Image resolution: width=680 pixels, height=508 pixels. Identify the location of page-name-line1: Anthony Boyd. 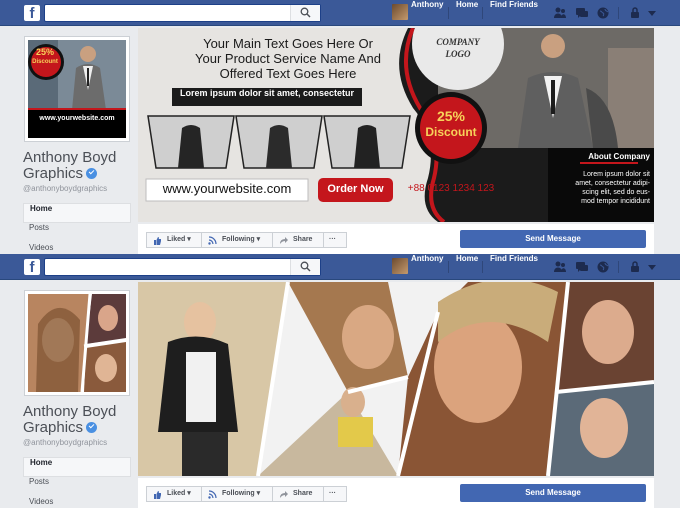
(70, 411).